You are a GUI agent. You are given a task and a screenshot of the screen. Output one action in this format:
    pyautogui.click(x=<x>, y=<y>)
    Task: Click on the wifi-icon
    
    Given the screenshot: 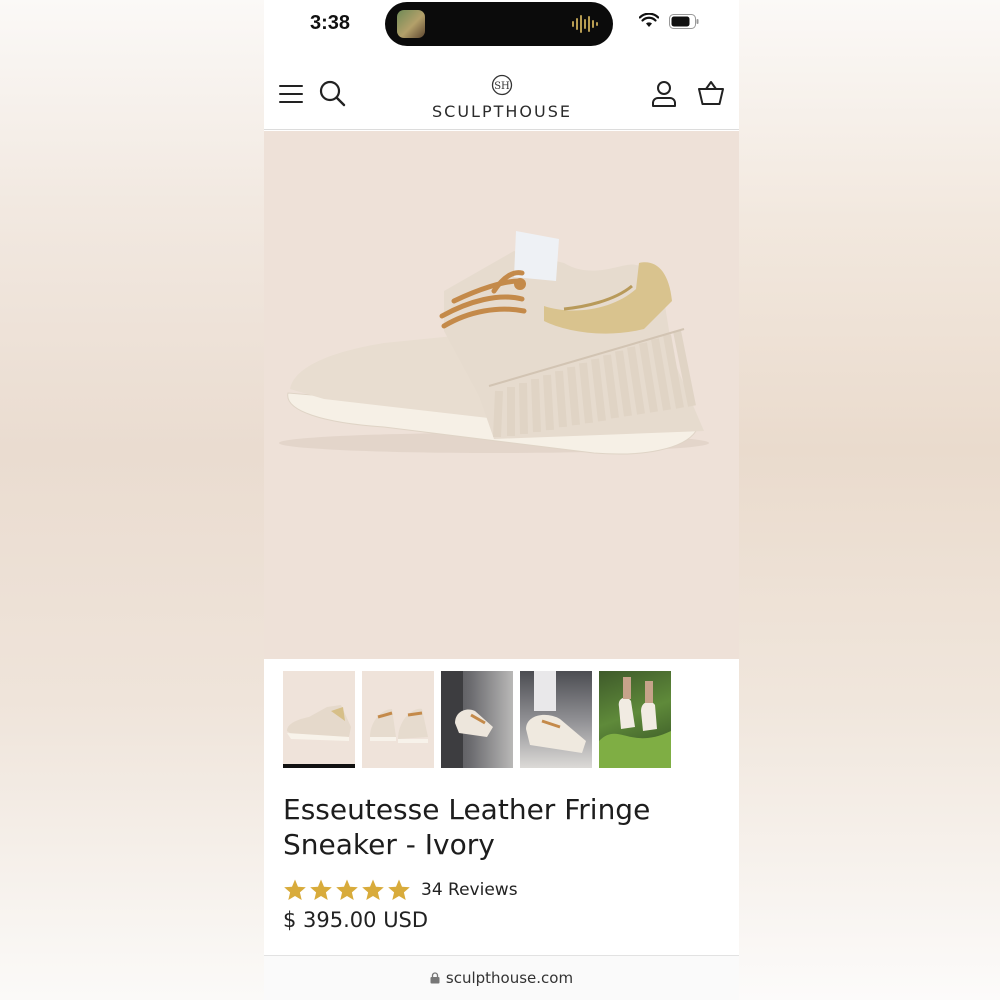 What is the action you would take?
    pyautogui.click(x=649, y=20)
    